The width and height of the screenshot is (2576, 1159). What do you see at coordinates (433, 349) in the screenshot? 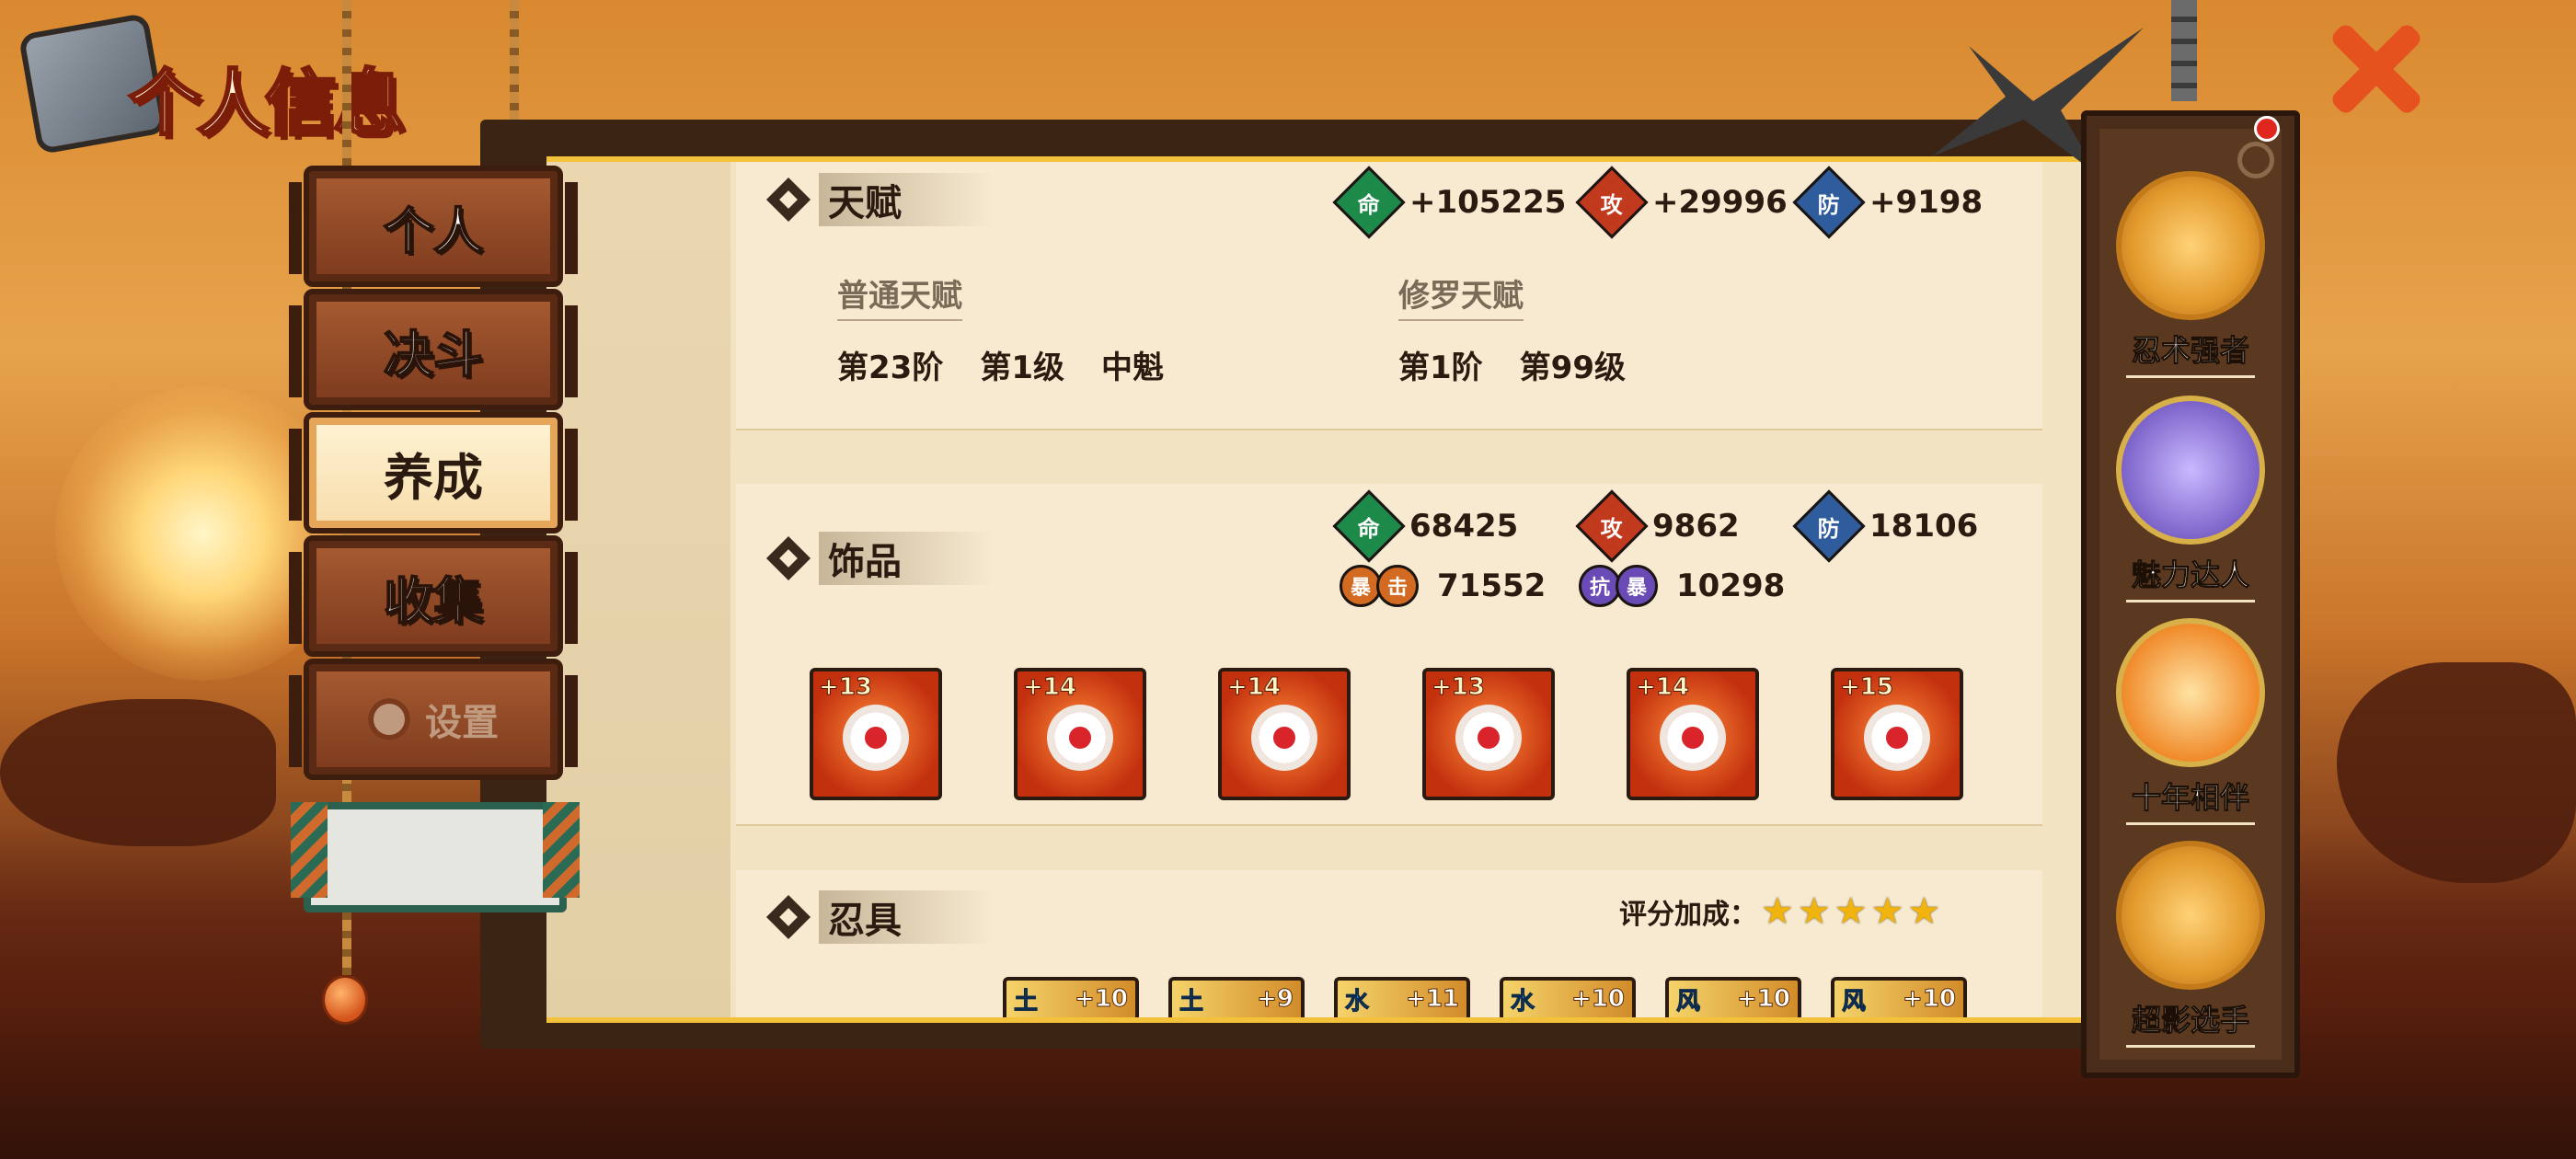
I see `tab-duel: 决斗` at bounding box center [433, 349].